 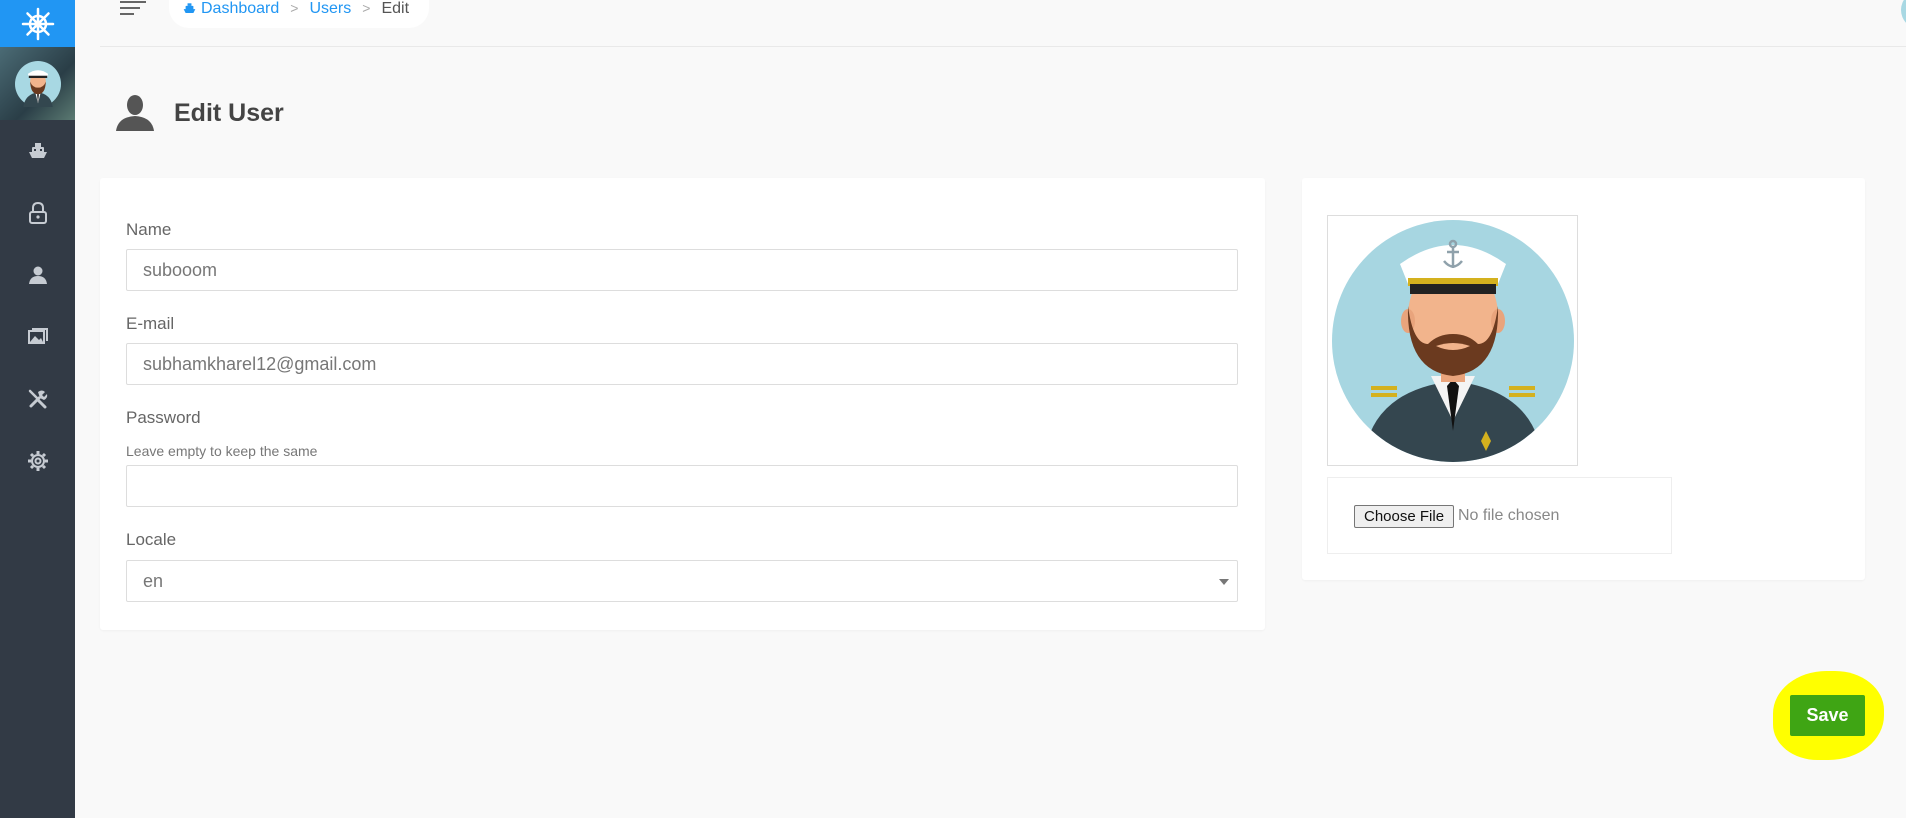 I want to click on locale-select: en, so click(x=682, y=581).